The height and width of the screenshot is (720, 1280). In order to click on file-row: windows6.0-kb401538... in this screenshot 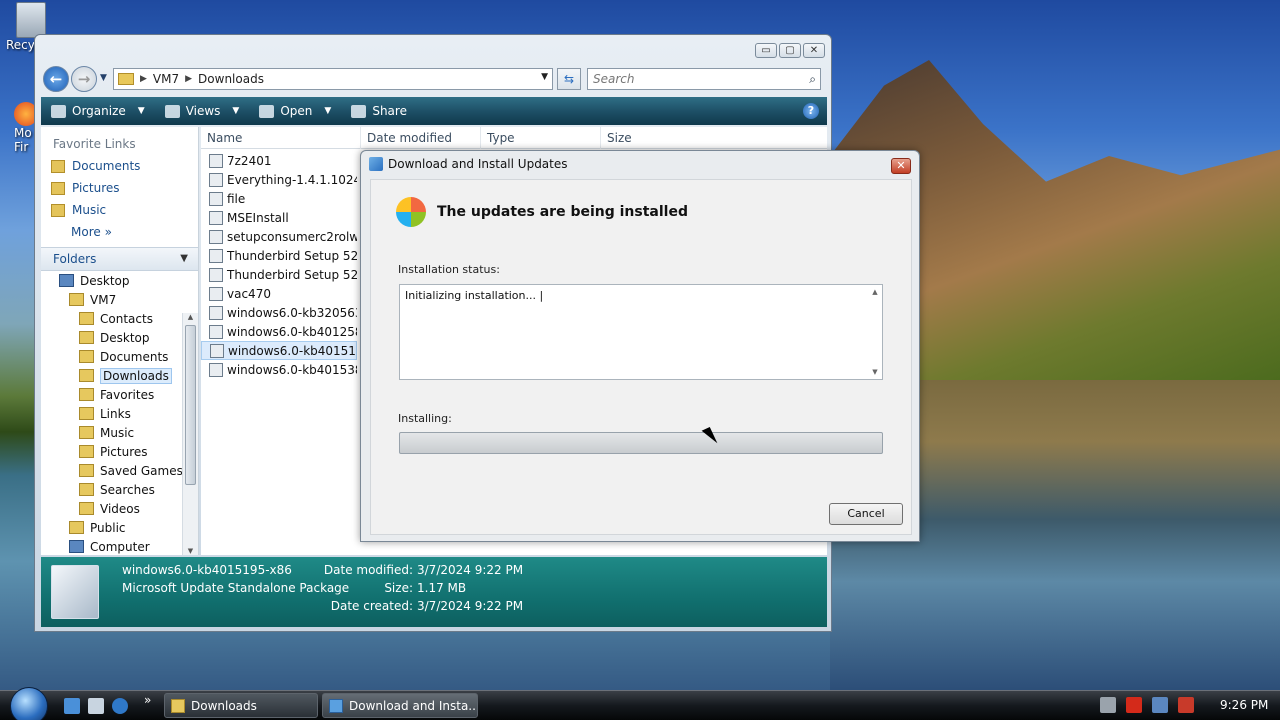, I will do `click(279, 369)`.